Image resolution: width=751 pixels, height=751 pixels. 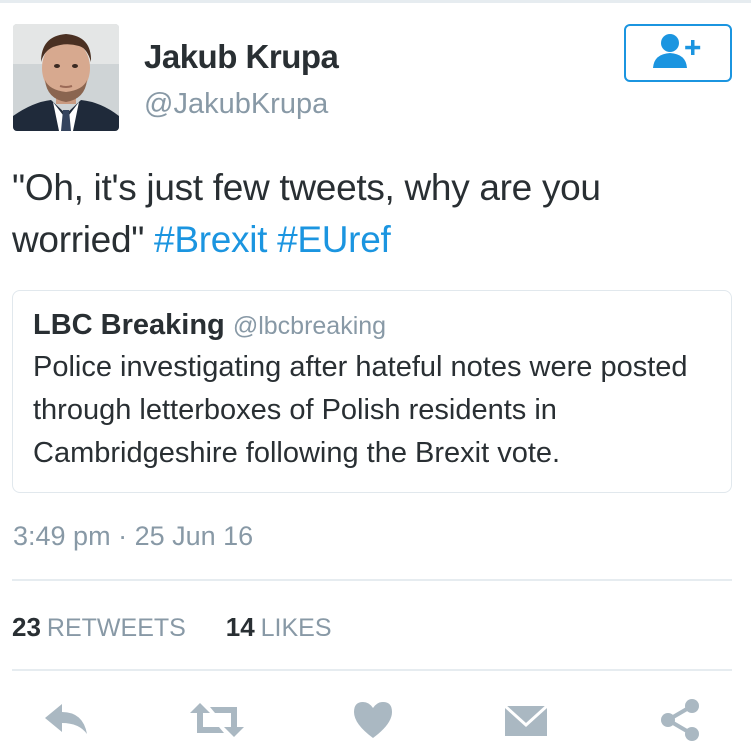 I want to click on heart-icon, so click(x=373, y=722).